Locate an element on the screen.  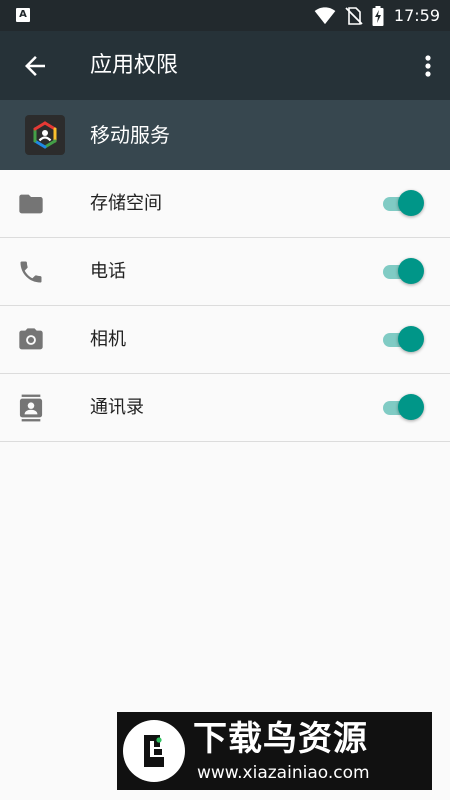
permission-row-phone: 电话 is located at coordinates (225, 272).